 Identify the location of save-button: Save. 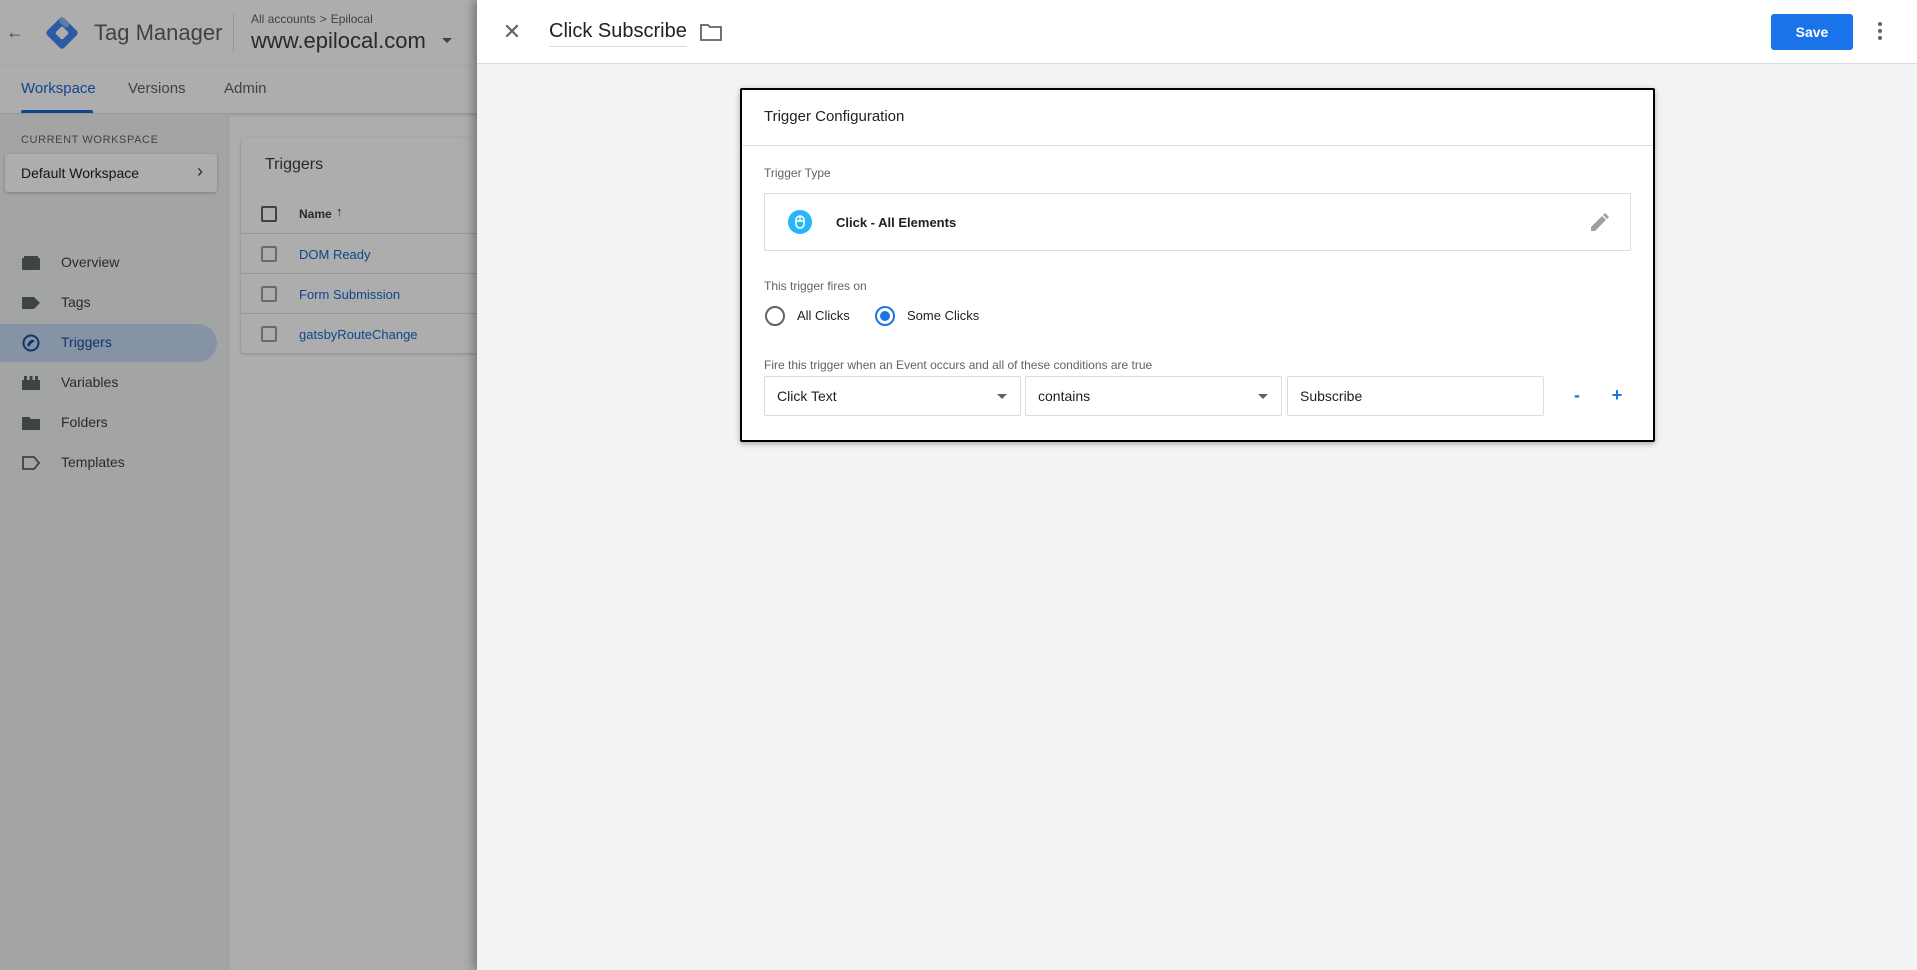
(1812, 32).